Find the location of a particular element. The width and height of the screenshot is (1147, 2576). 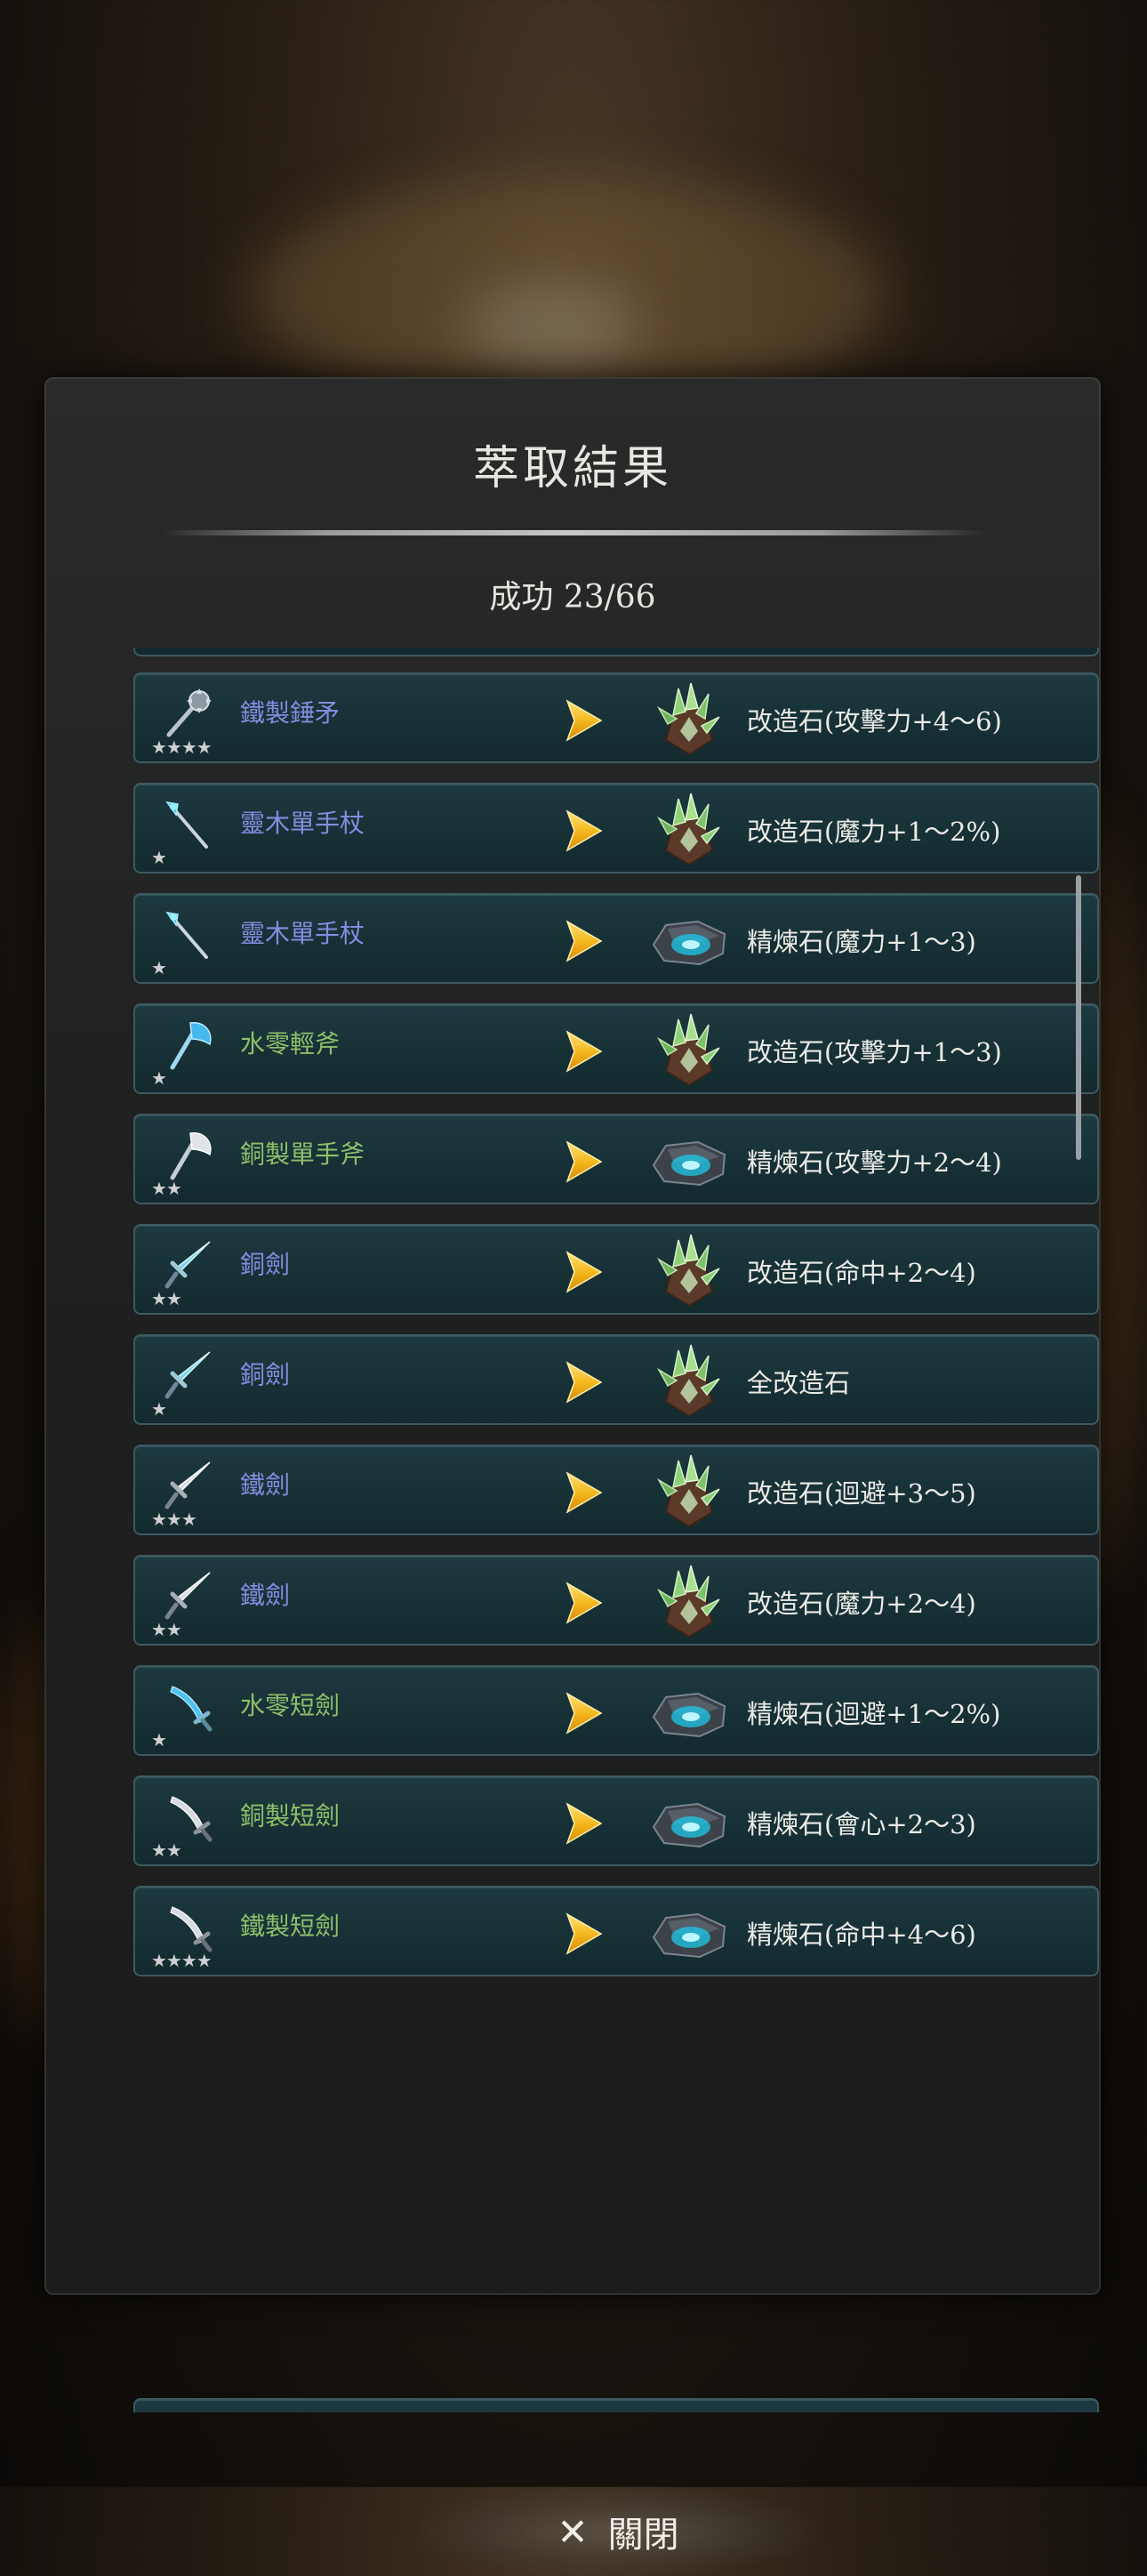

close-button: ✕ 關閉 is located at coordinates (618, 2531).